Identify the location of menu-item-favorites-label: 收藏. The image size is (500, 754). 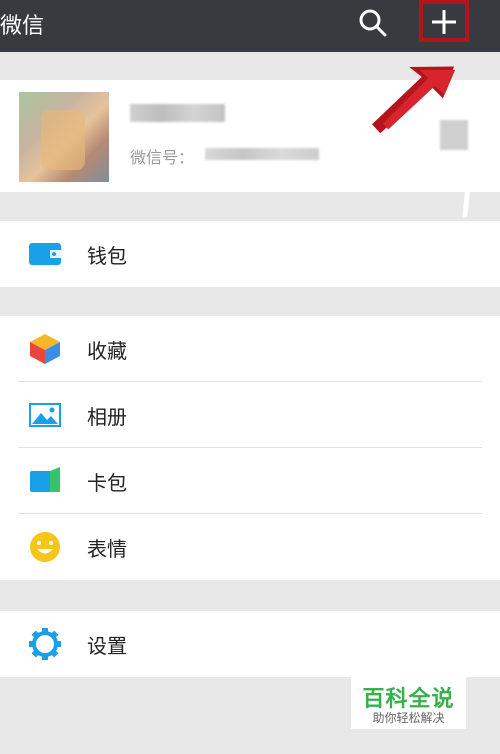
(107, 351).